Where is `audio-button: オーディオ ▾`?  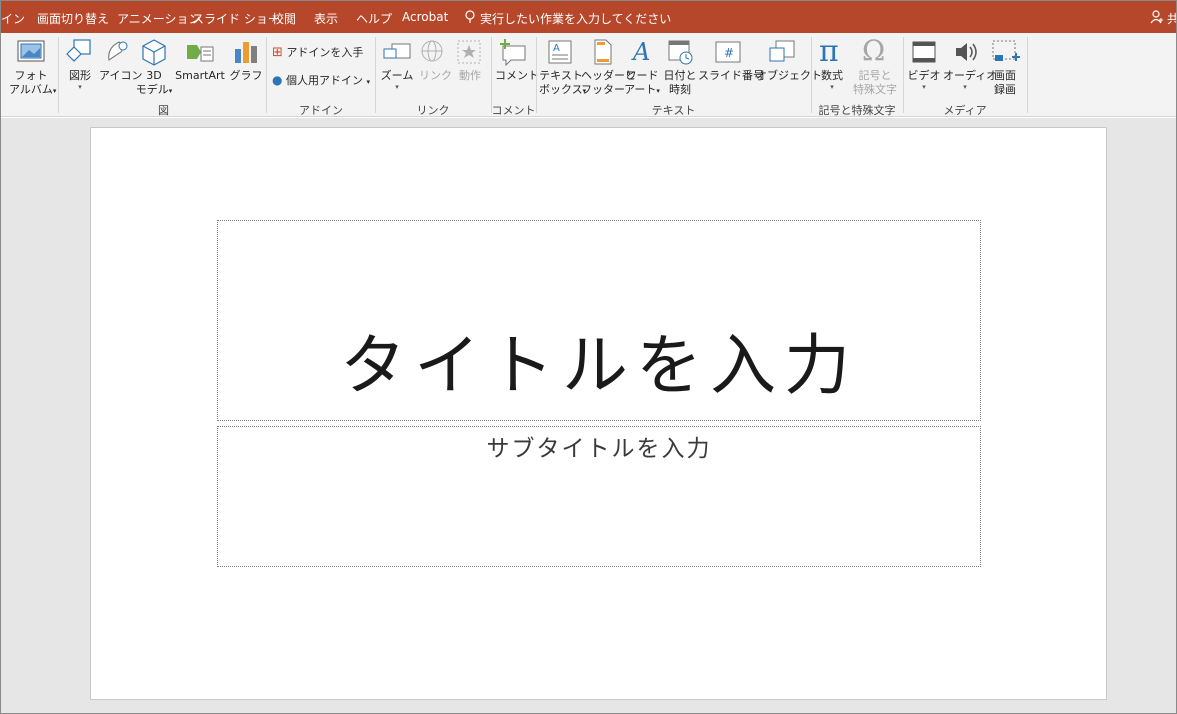
audio-button: オーディオ ▾ is located at coordinates (970, 80).